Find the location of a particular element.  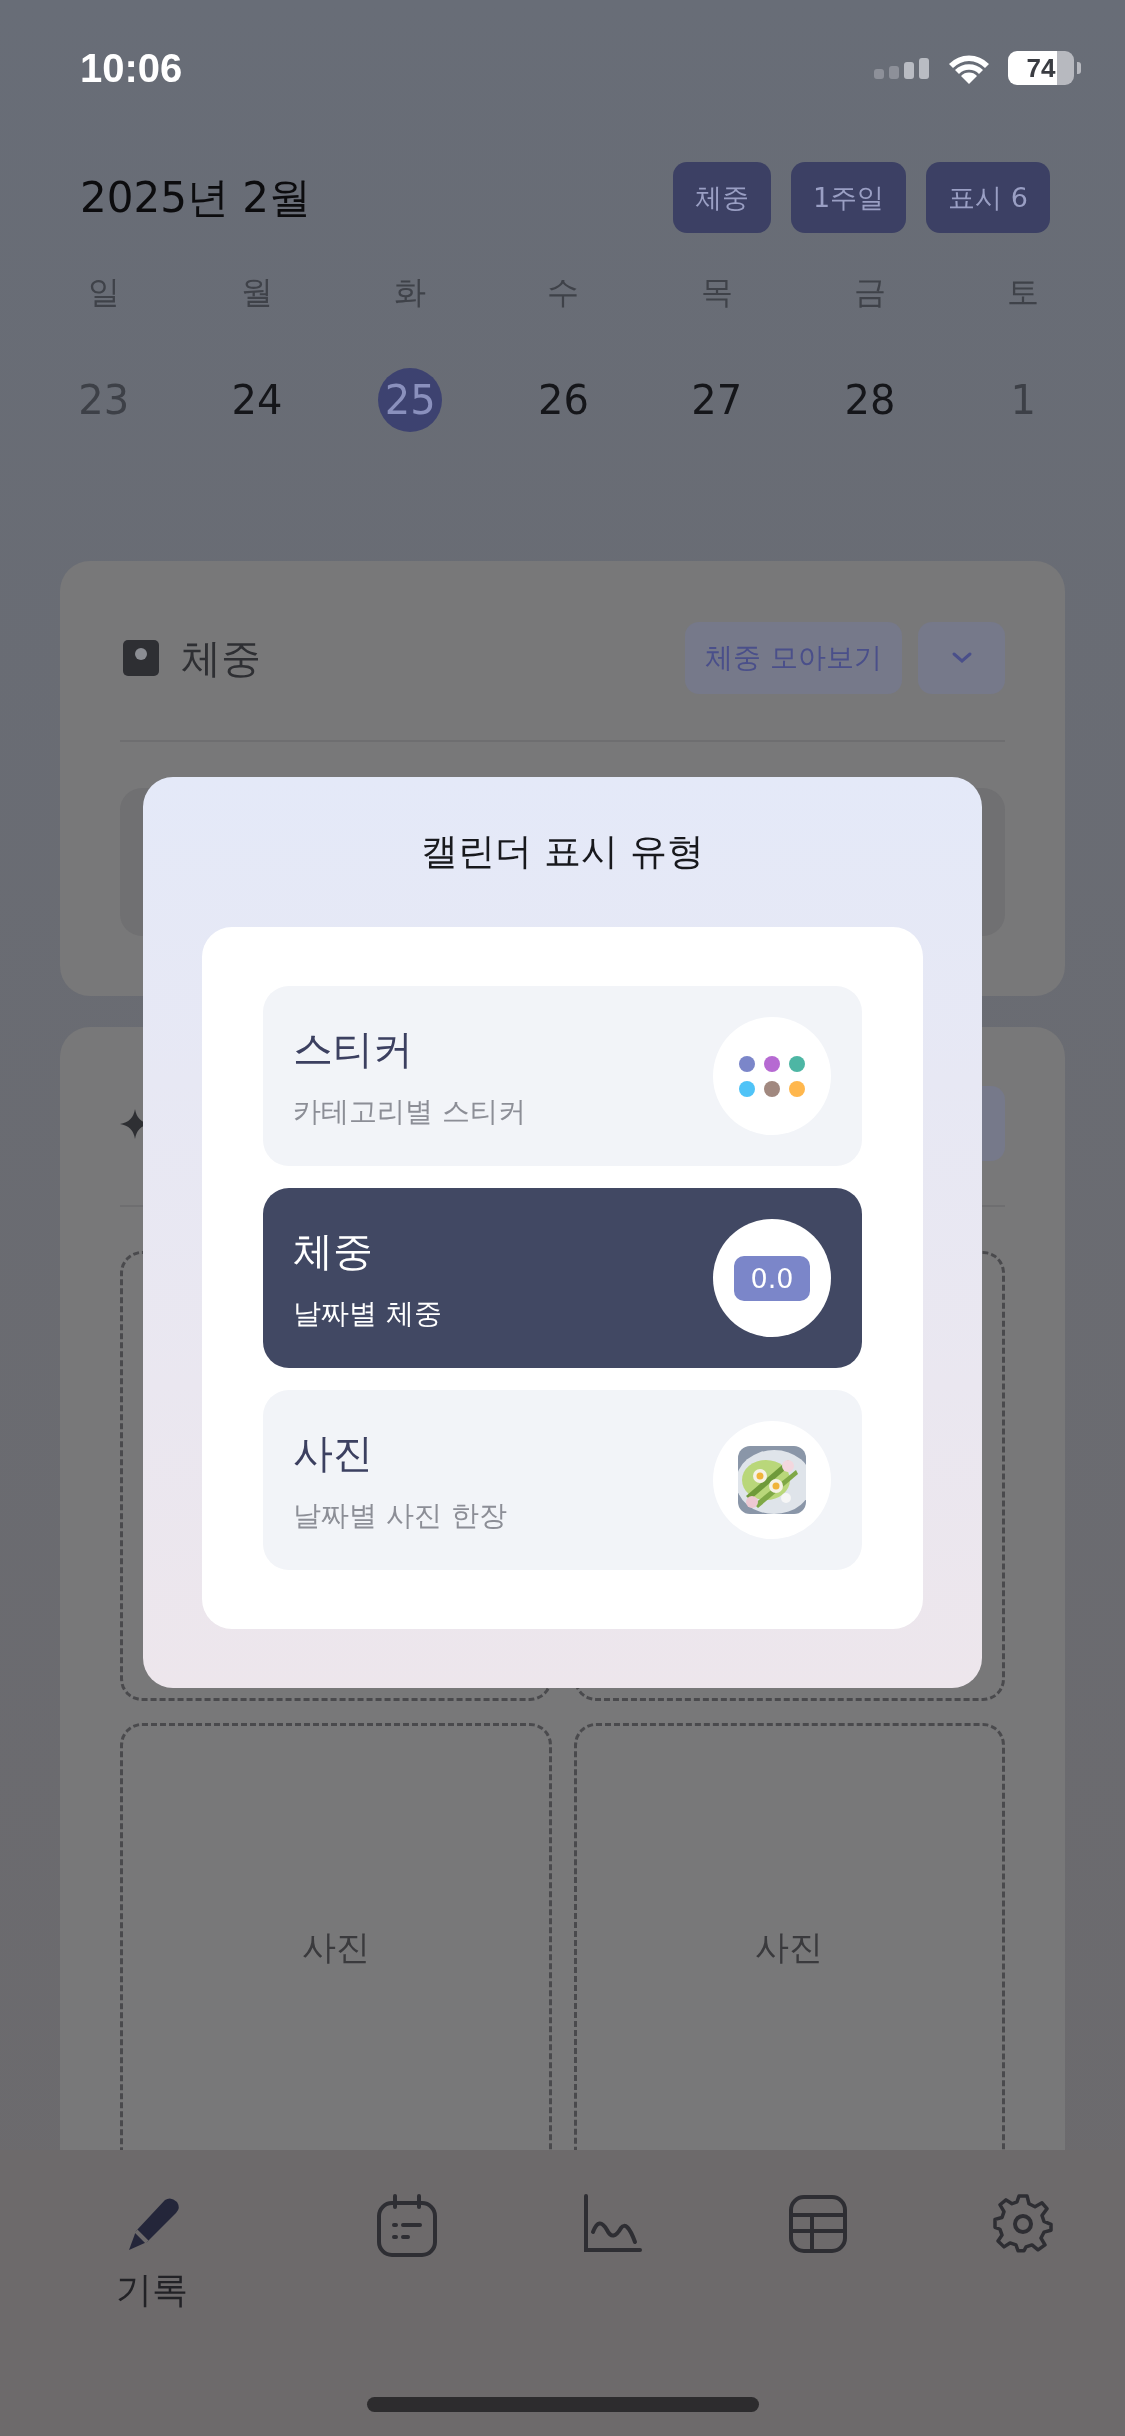

option-card: 체중 날짜별 체중 0.0 is located at coordinates (562, 1278).